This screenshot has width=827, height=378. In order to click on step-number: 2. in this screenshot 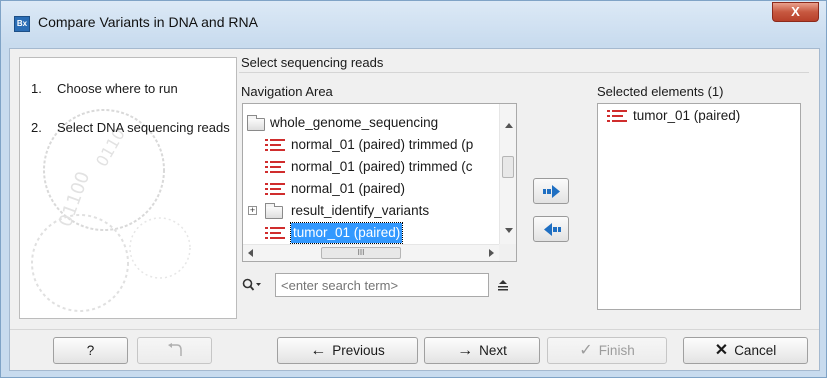, I will do `click(36, 127)`.